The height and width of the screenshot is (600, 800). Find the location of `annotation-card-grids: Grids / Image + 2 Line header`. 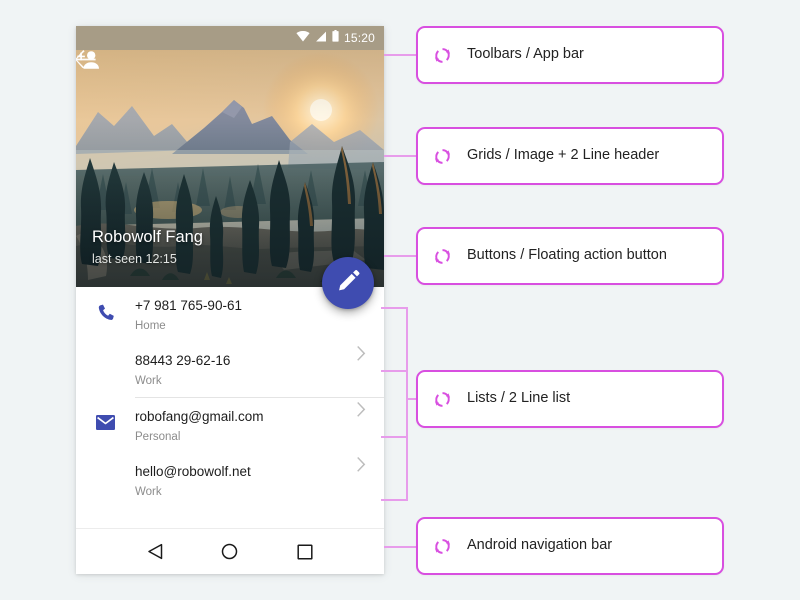

annotation-card-grids: Grids / Image + 2 Line header is located at coordinates (570, 156).